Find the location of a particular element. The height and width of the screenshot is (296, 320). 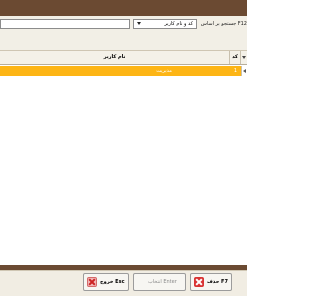

table-row: مدیریت 1 is located at coordinates (123, 71).